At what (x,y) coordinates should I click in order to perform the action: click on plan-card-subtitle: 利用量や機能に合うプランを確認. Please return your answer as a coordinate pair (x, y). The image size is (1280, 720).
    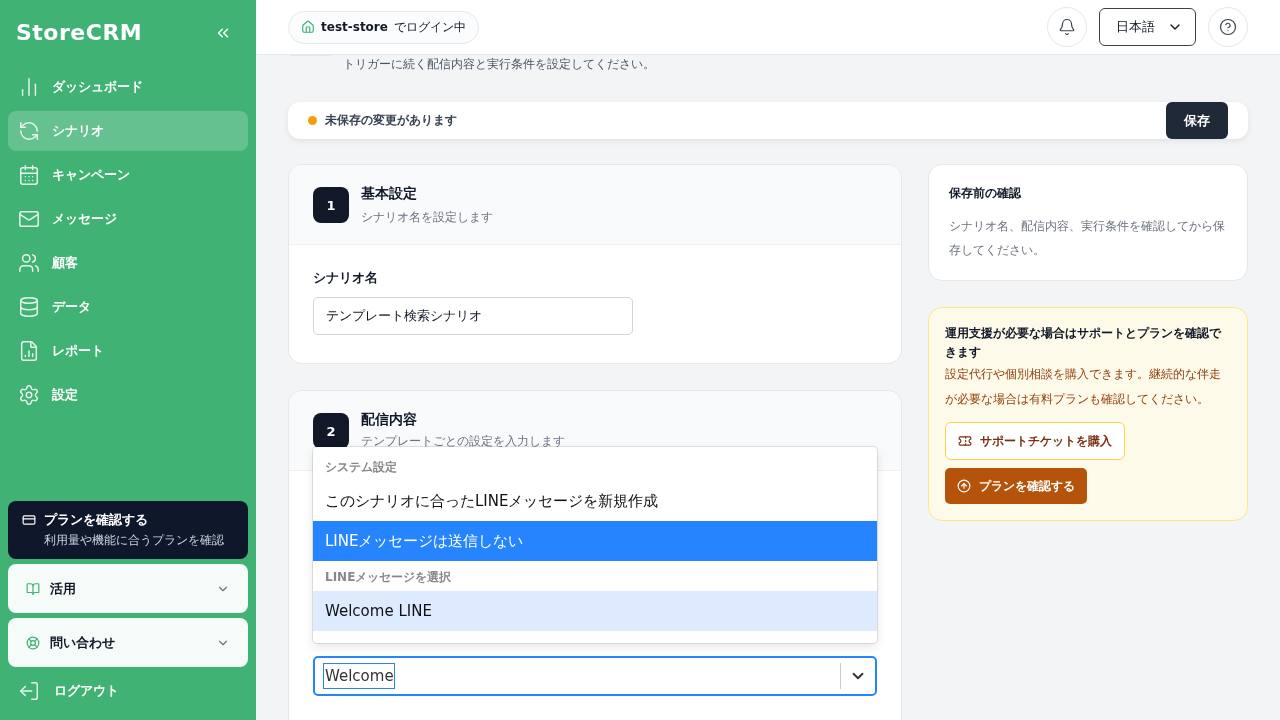
    Looking at the image, I should click on (134, 540).